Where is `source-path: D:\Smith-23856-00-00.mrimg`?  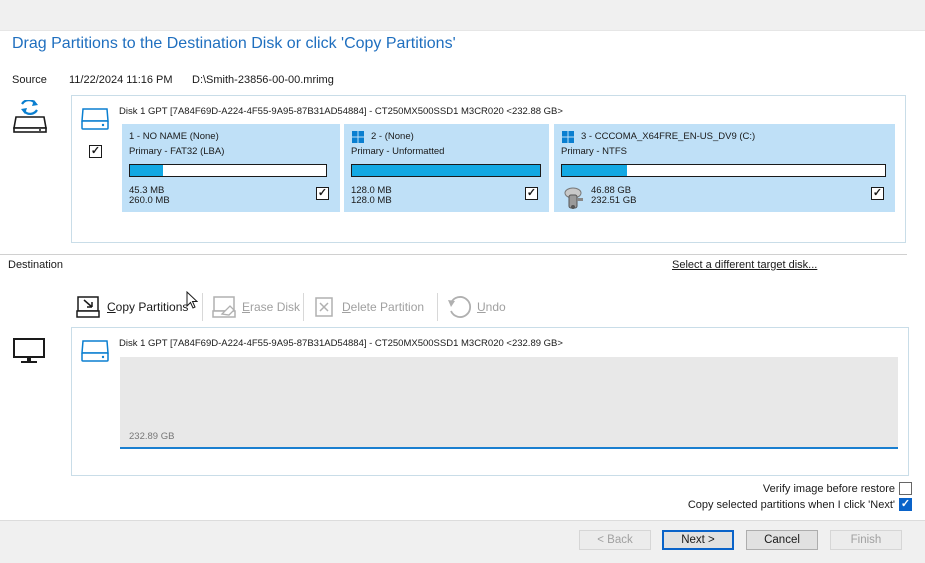 source-path: D:\Smith-23856-00-00.mrimg is located at coordinates (263, 80).